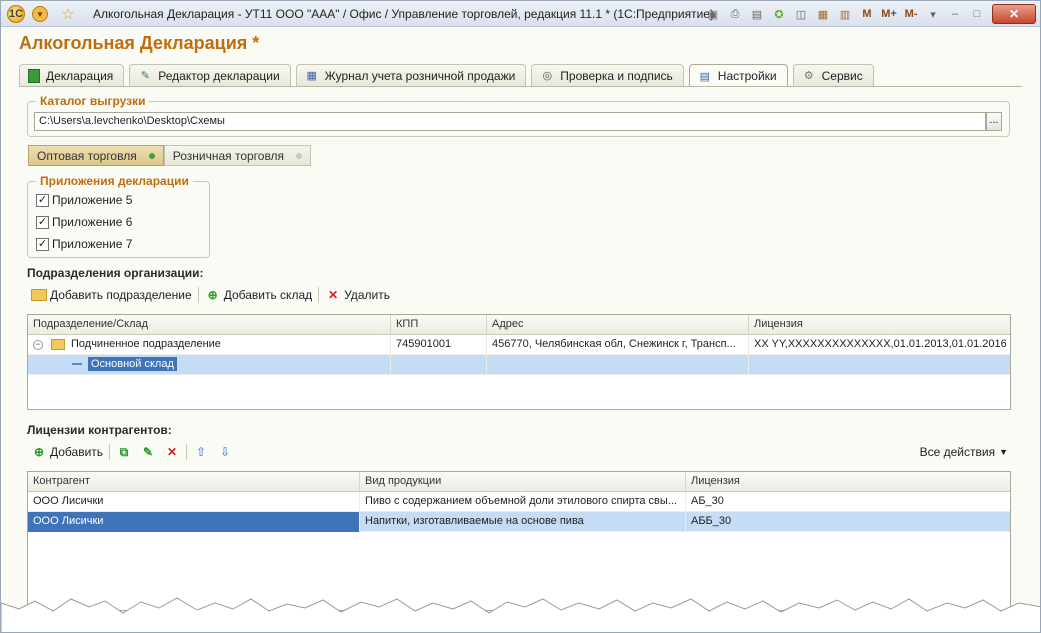  What do you see at coordinates (367, 295) in the screenshot?
I see `delete-label: Удалить` at bounding box center [367, 295].